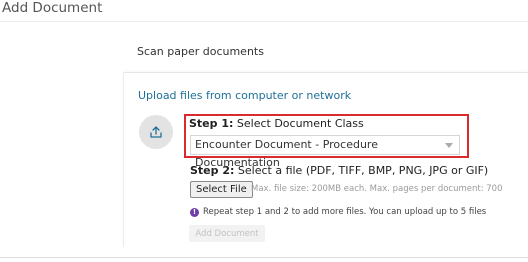  What do you see at coordinates (245, 95) in the screenshot?
I see `upload-section-title: Upload files from computer or network` at bounding box center [245, 95].